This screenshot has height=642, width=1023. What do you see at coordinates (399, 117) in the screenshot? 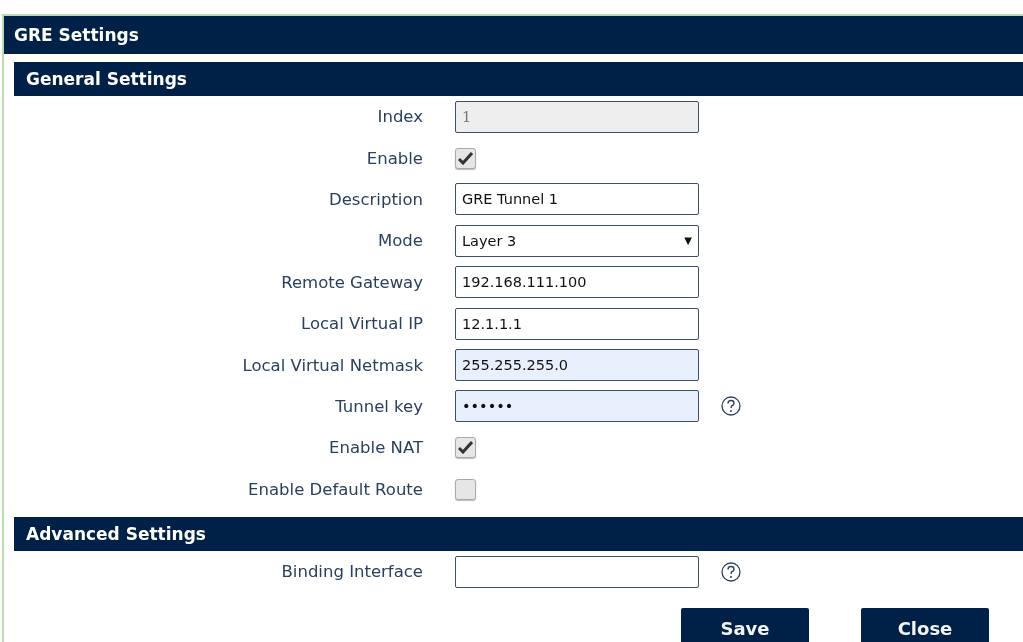
I see `field-label: Index` at bounding box center [399, 117].